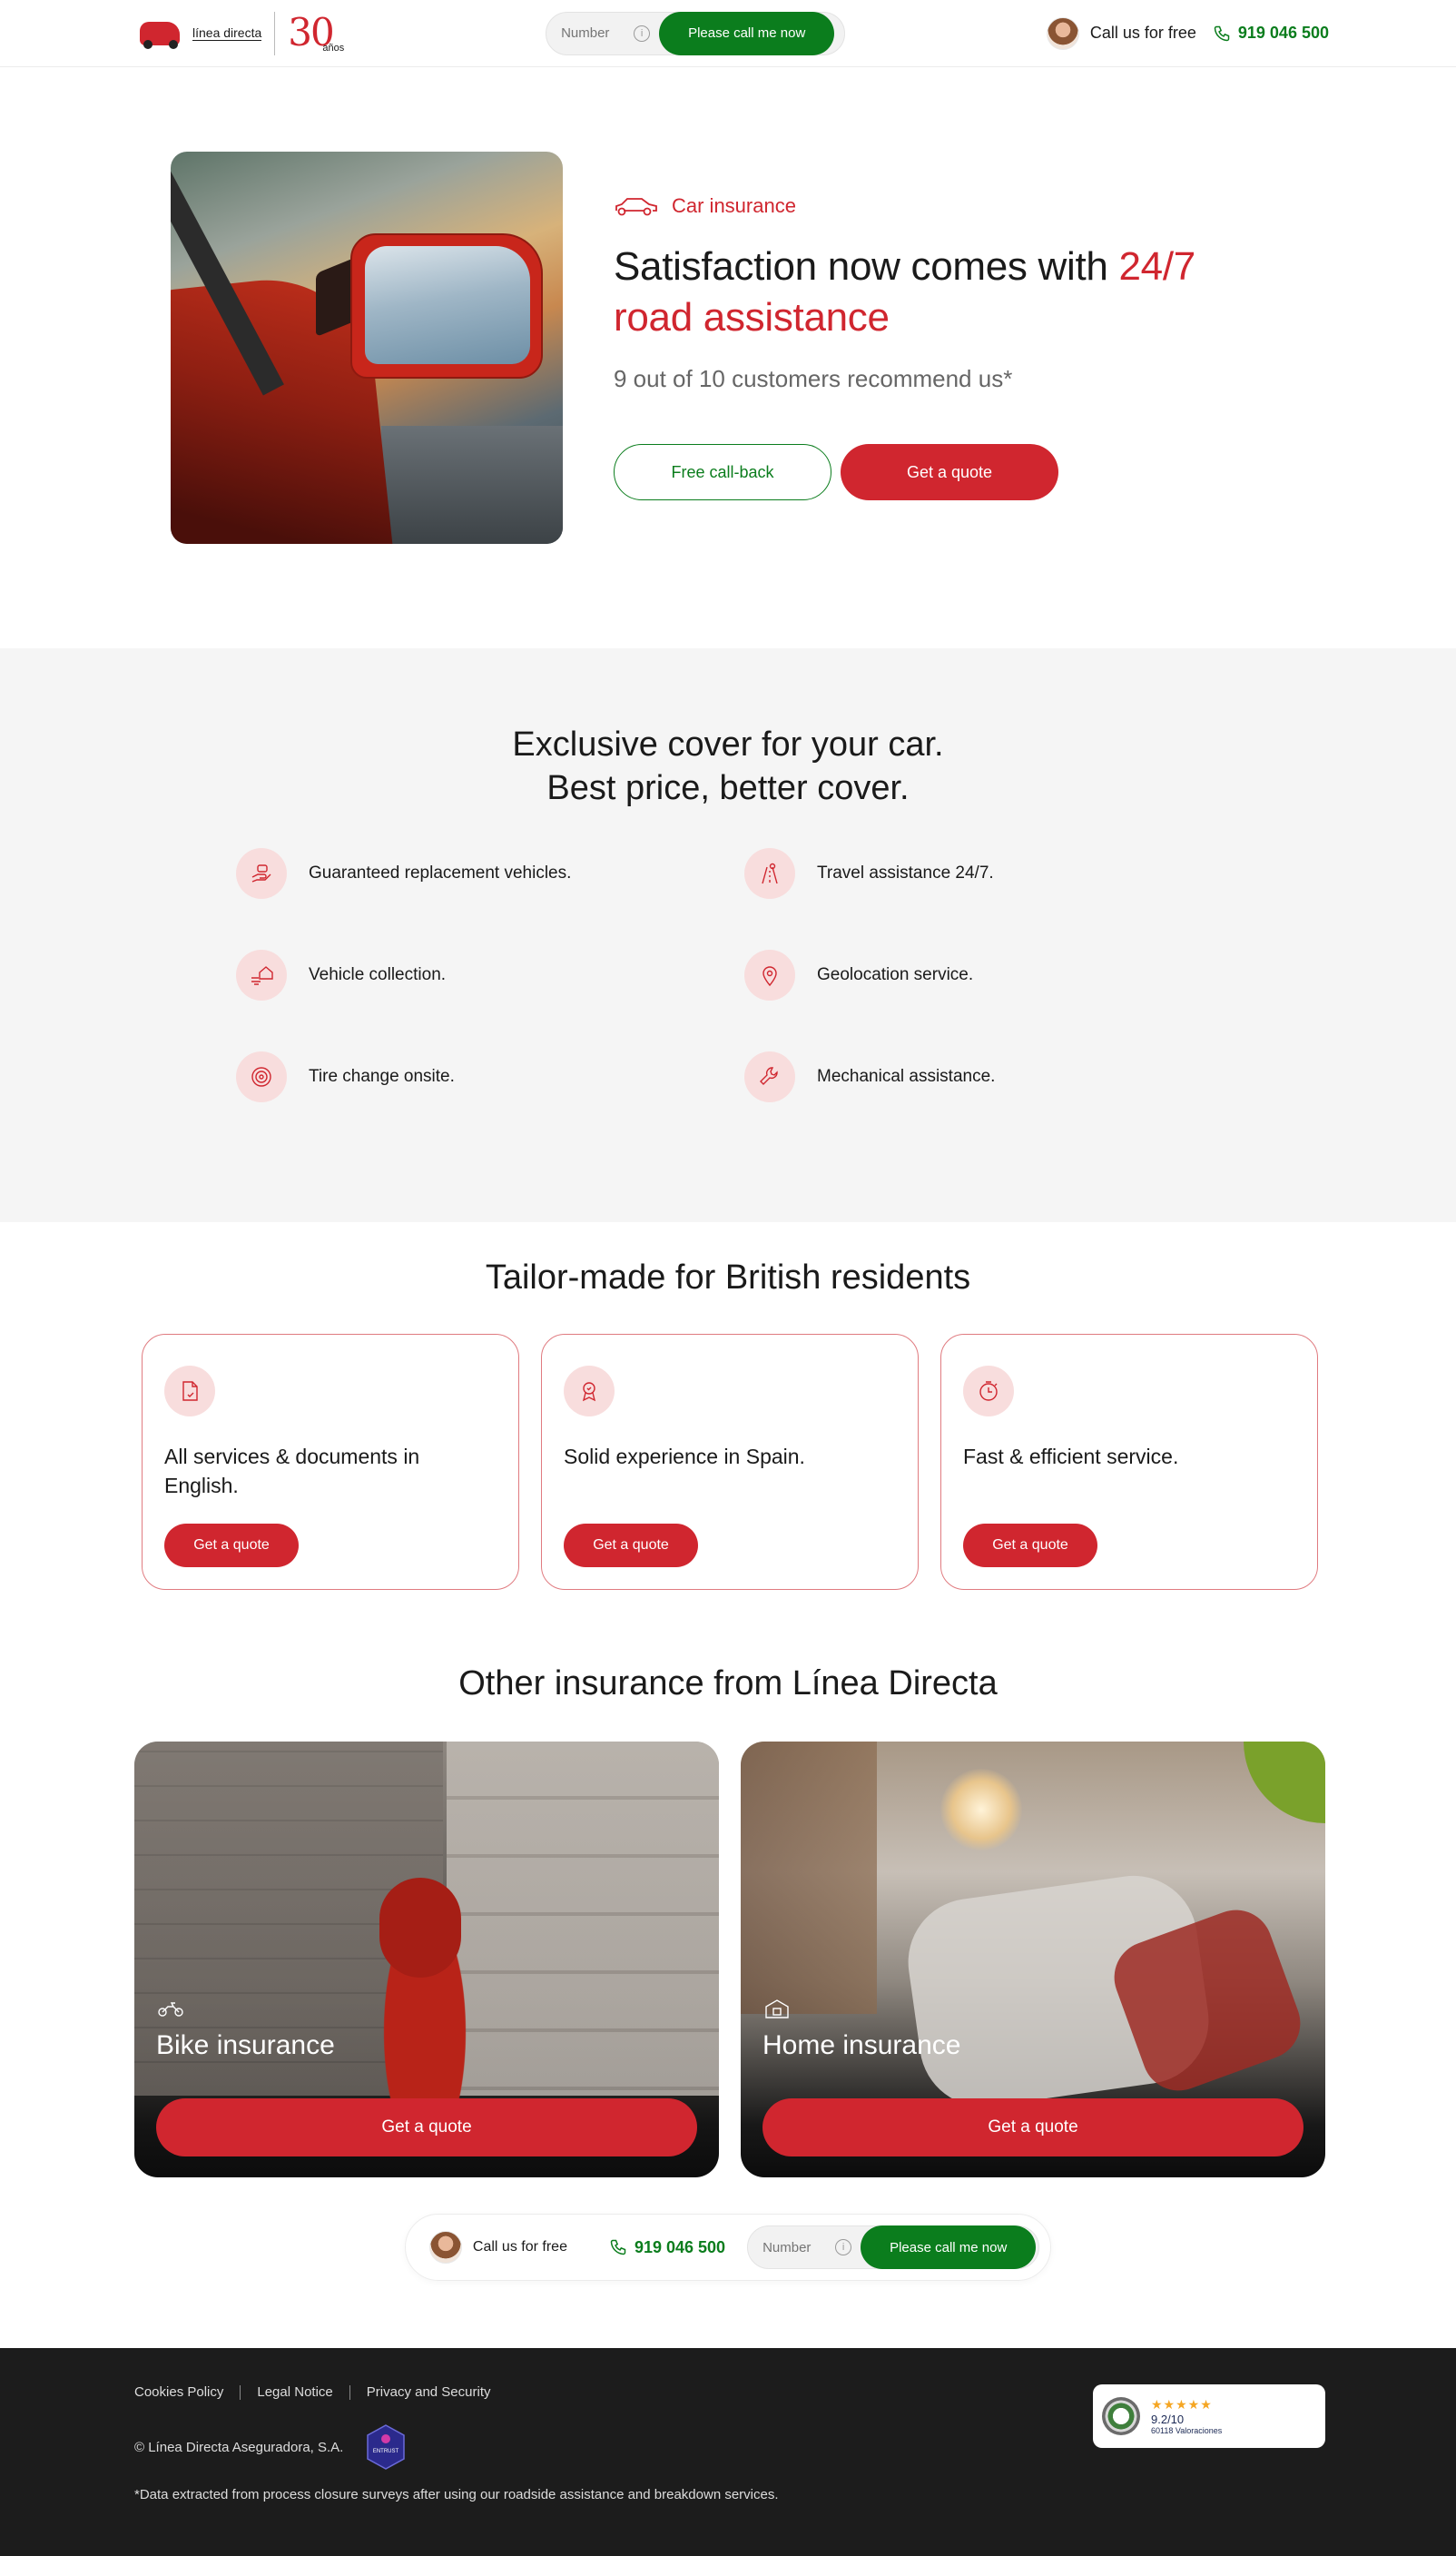  I want to click on wrench-icon, so click(770, 1076).